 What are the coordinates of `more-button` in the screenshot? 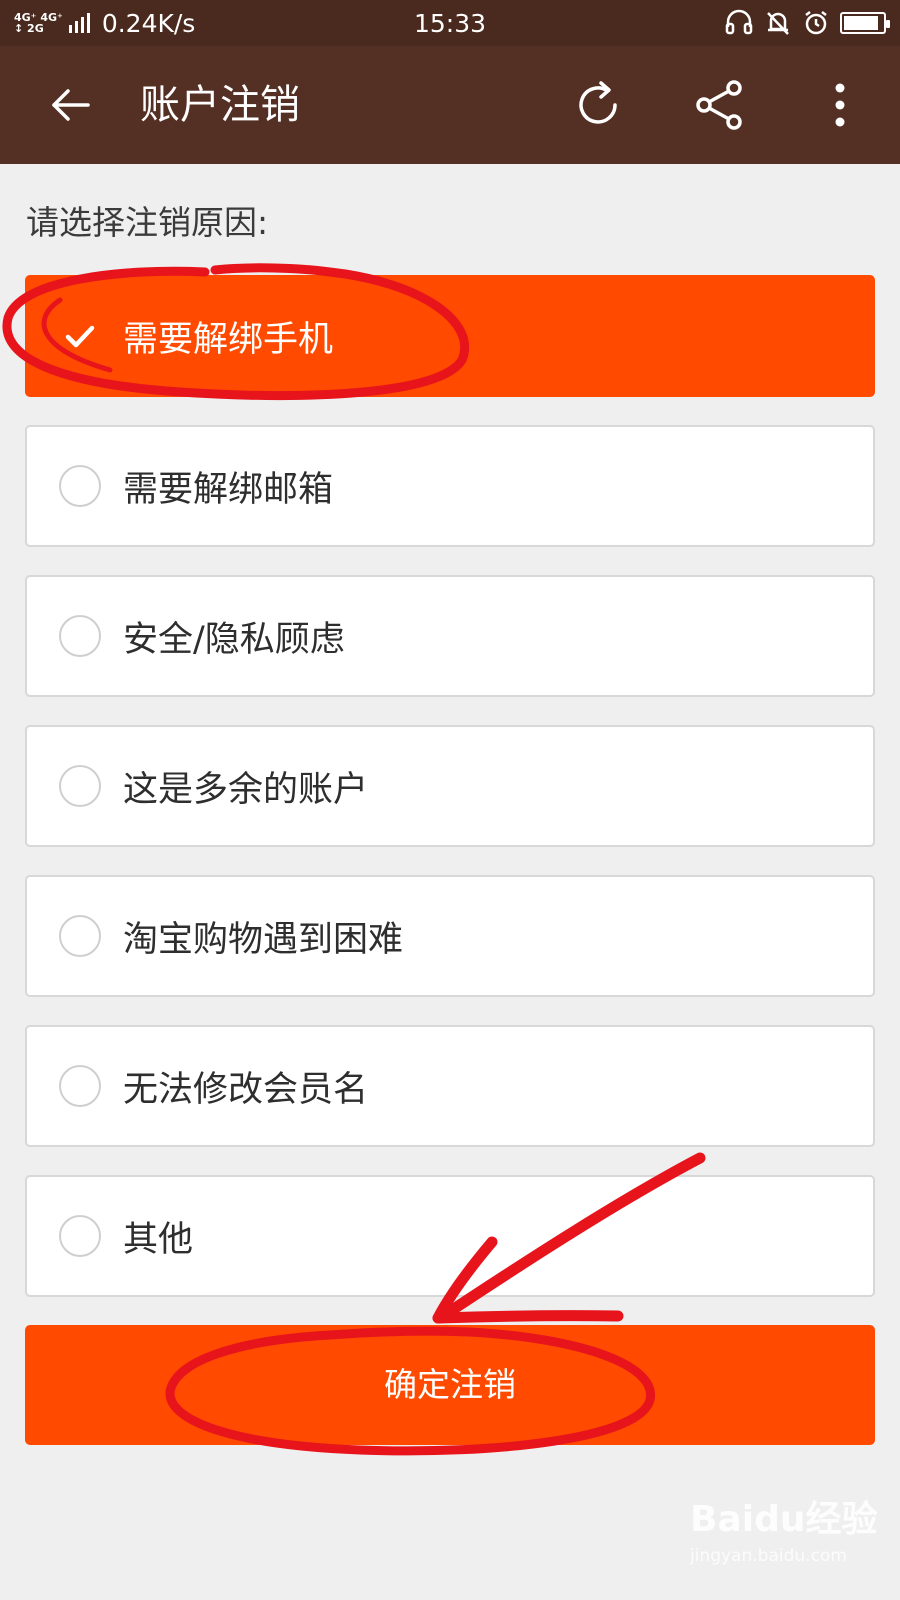 It's located at (840, 105).